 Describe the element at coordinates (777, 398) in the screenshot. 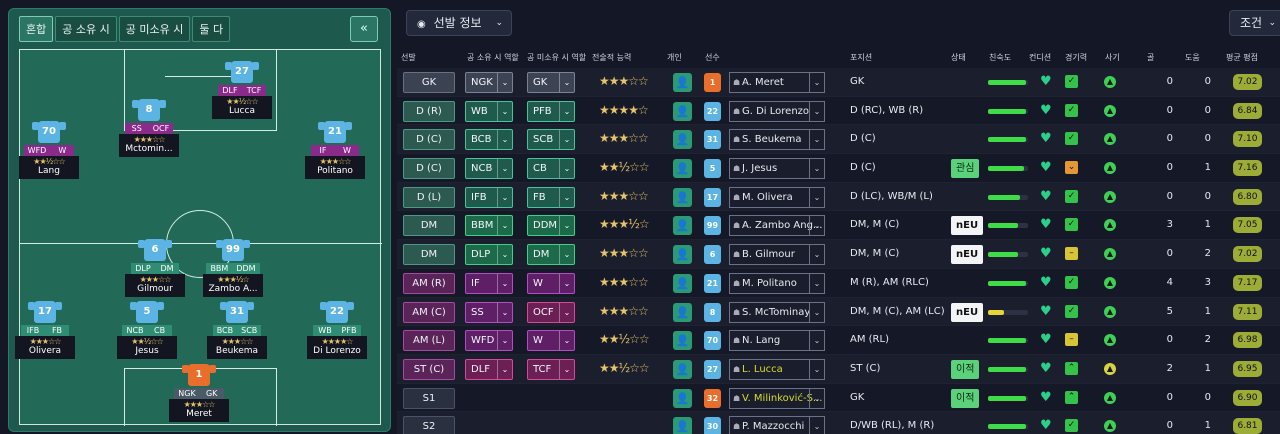

I see `player-select: ☗ V. Milinković-S... ⌄` at that location.